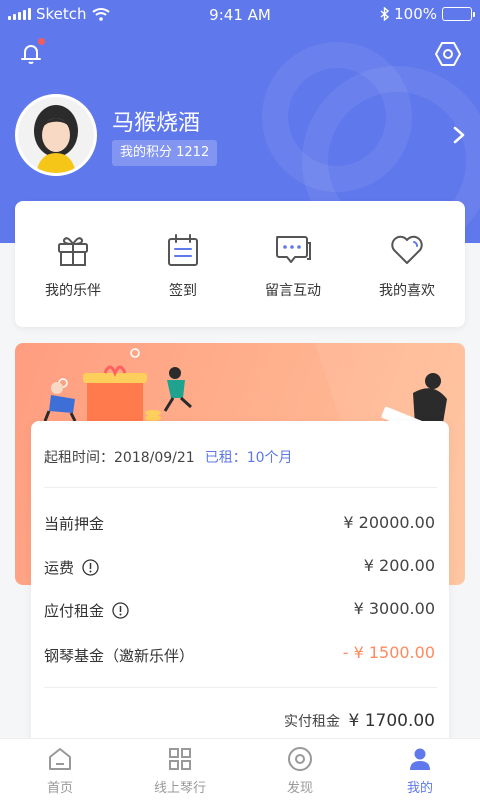 The height and width of the screenshot is (800, 480). What do you see at coordinates (156, 123) in the screenshot?
I see `username: 马猴烧酒` at bounding box center [156, 123].